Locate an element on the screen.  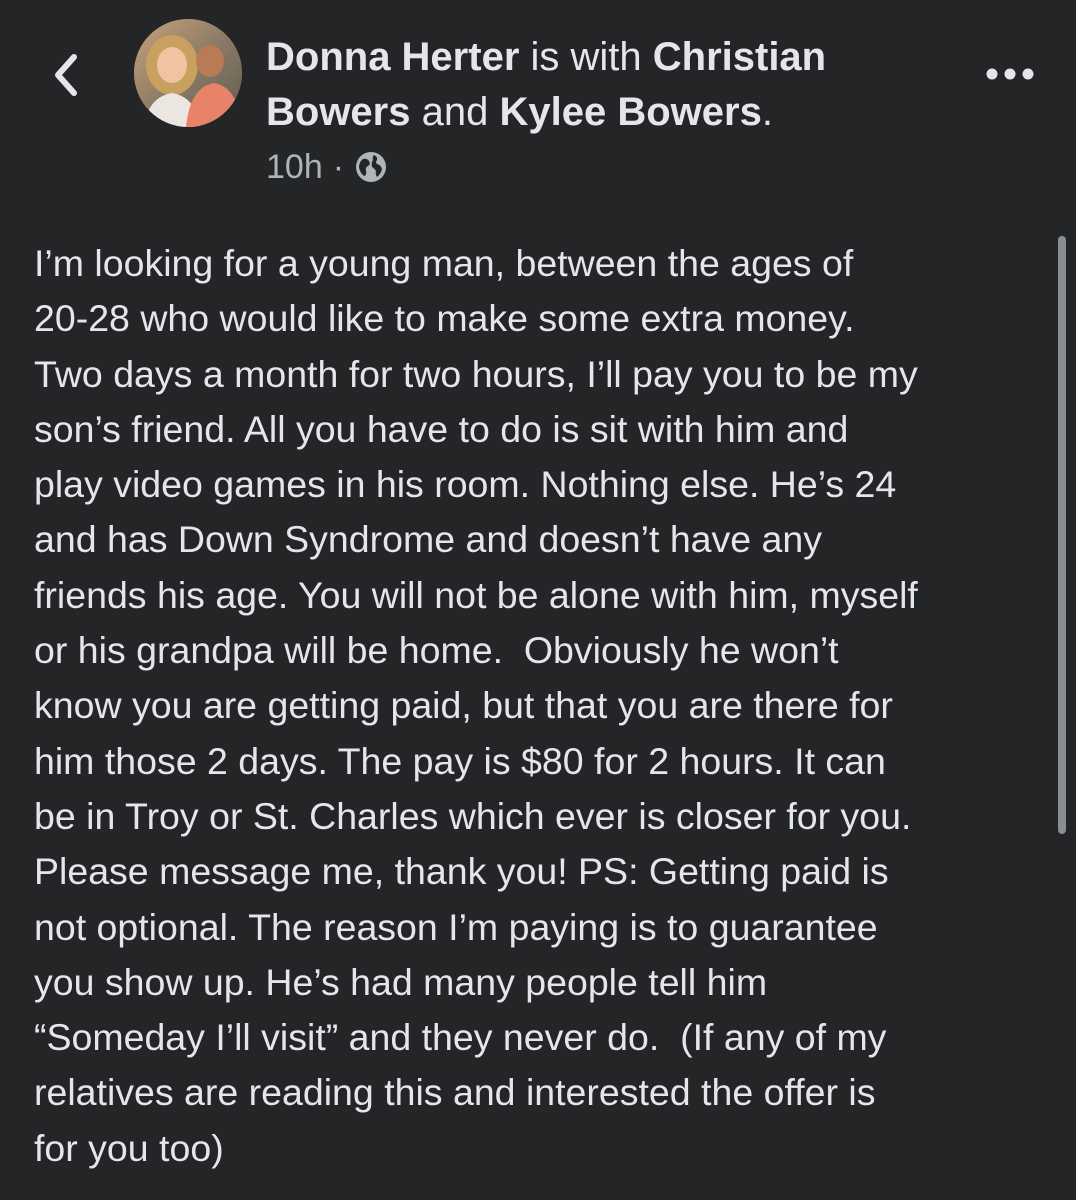
globe-icon is located at coordinates (371, 167).